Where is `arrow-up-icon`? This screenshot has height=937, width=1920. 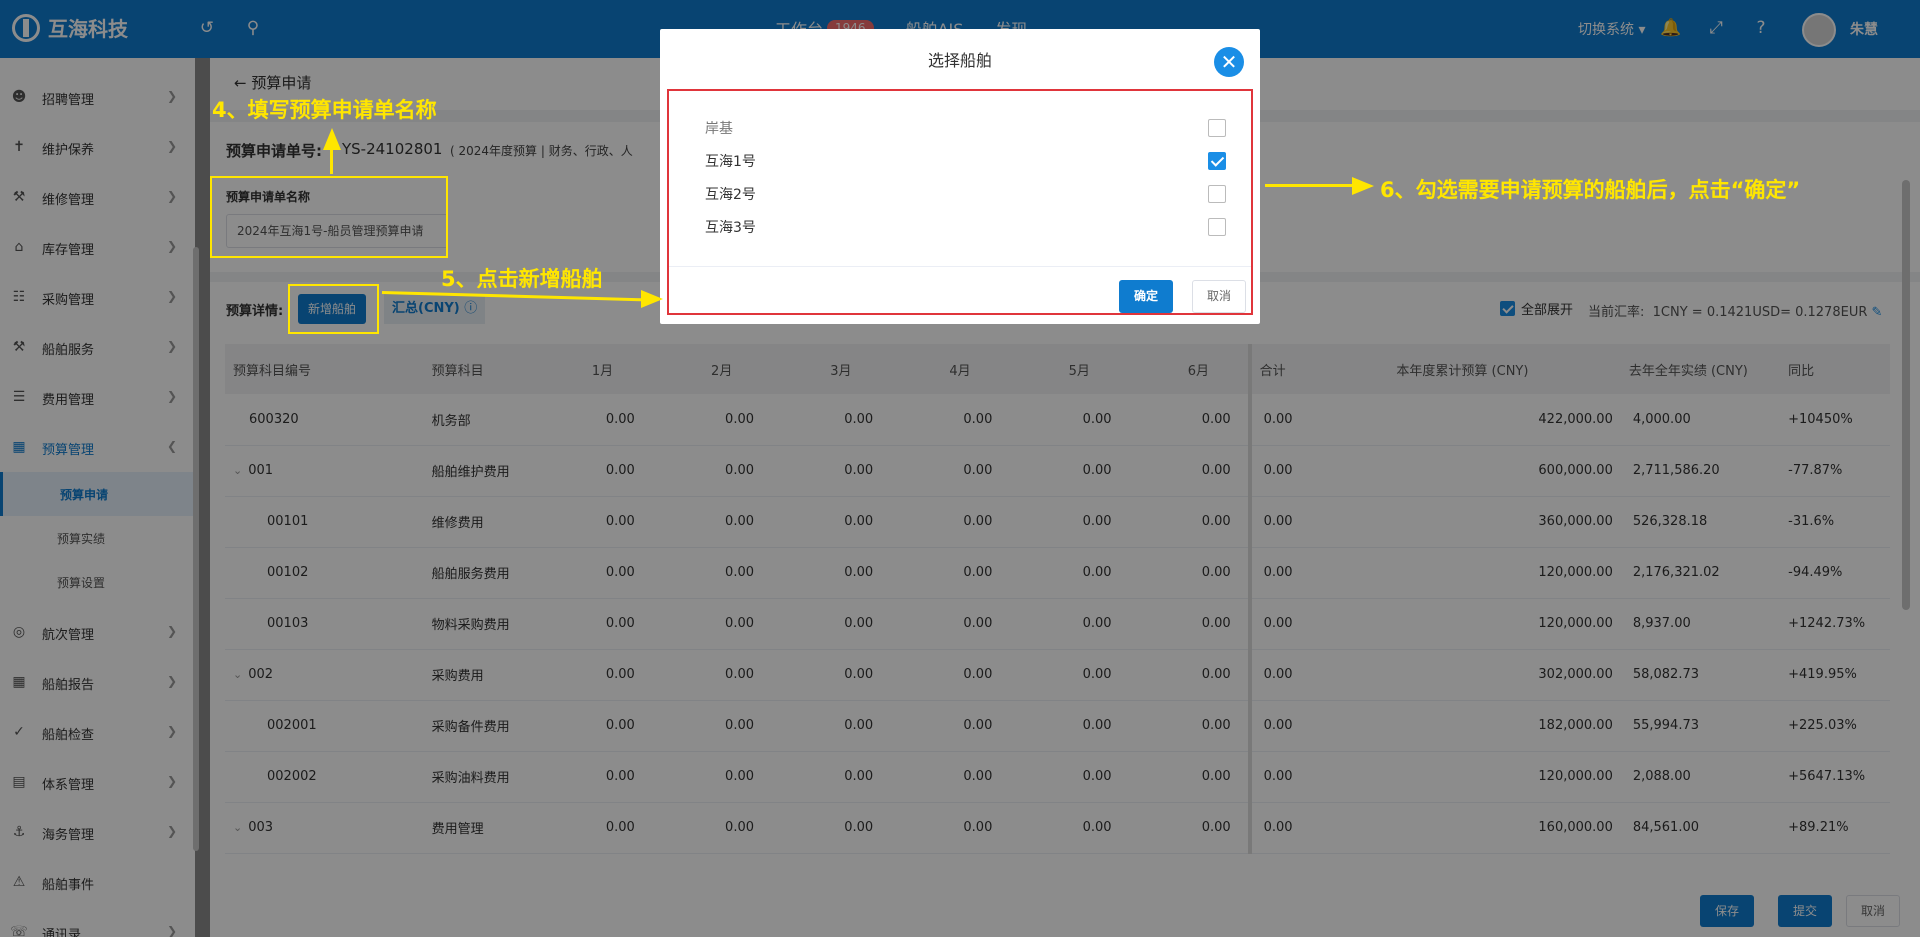 arrow-up-icon is located at coordinates (332, 139).